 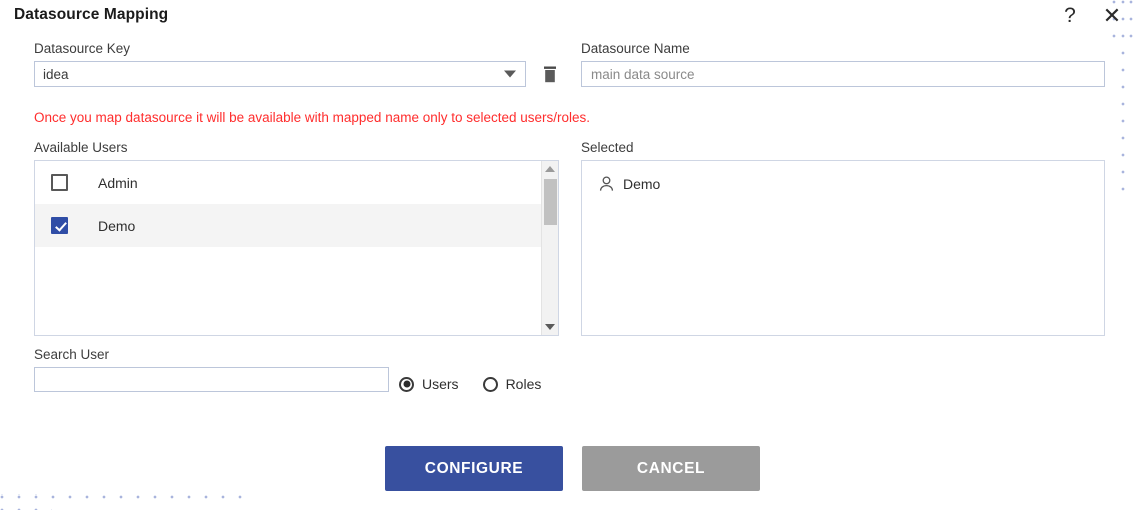 I want to click on radio-option-users: Users, so click(x=429, y=384).